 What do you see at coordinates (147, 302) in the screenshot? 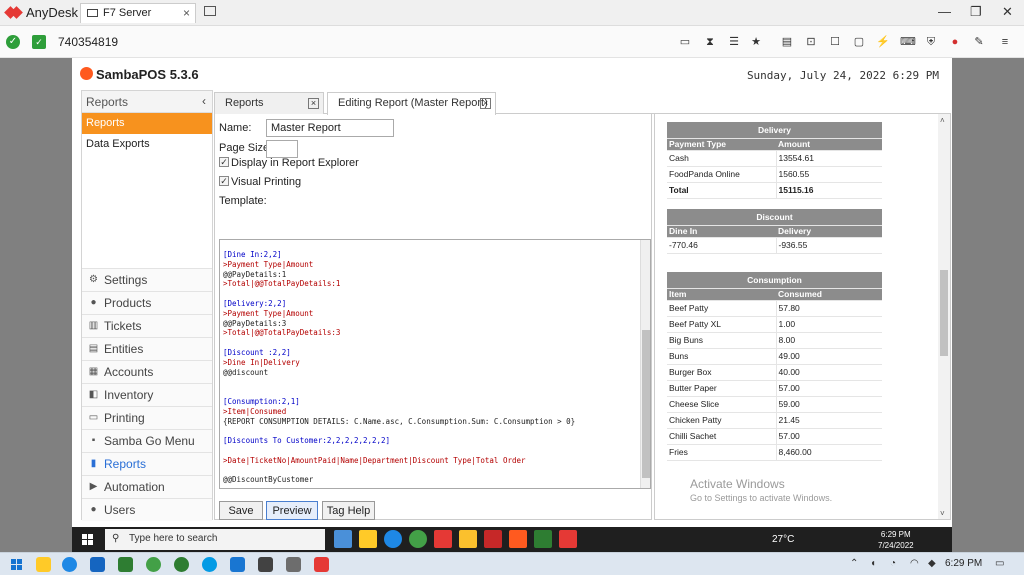
I see `module-products: ● Products` at bounding box center [147, 302].